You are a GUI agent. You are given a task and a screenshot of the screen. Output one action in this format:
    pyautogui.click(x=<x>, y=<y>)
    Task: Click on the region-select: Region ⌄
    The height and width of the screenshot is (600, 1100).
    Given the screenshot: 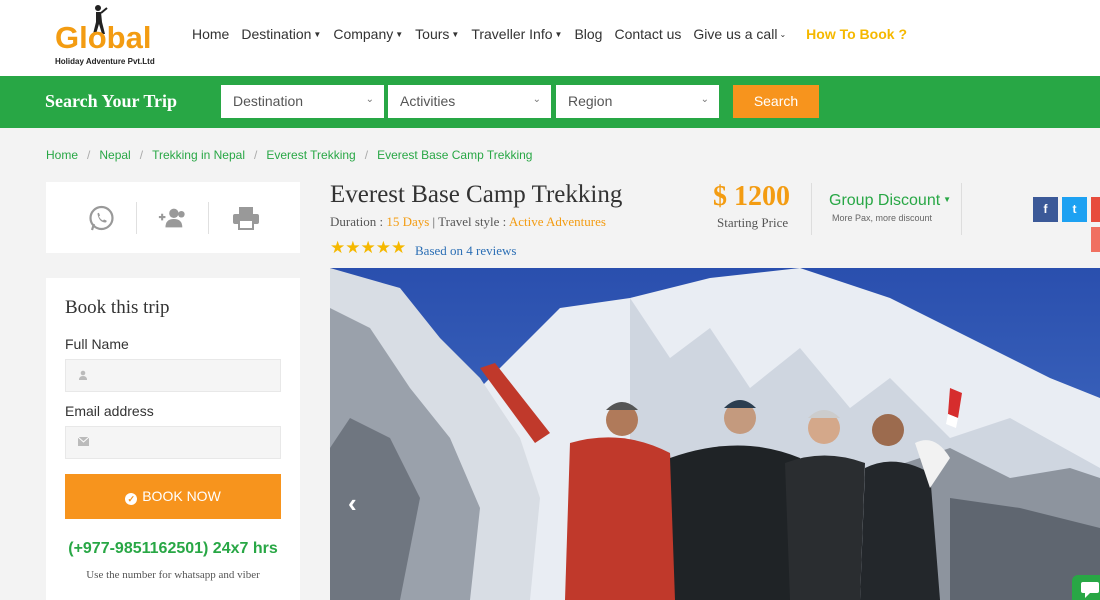 What is the action you would take?
    pyautogui.click(x=637, y=101)
    